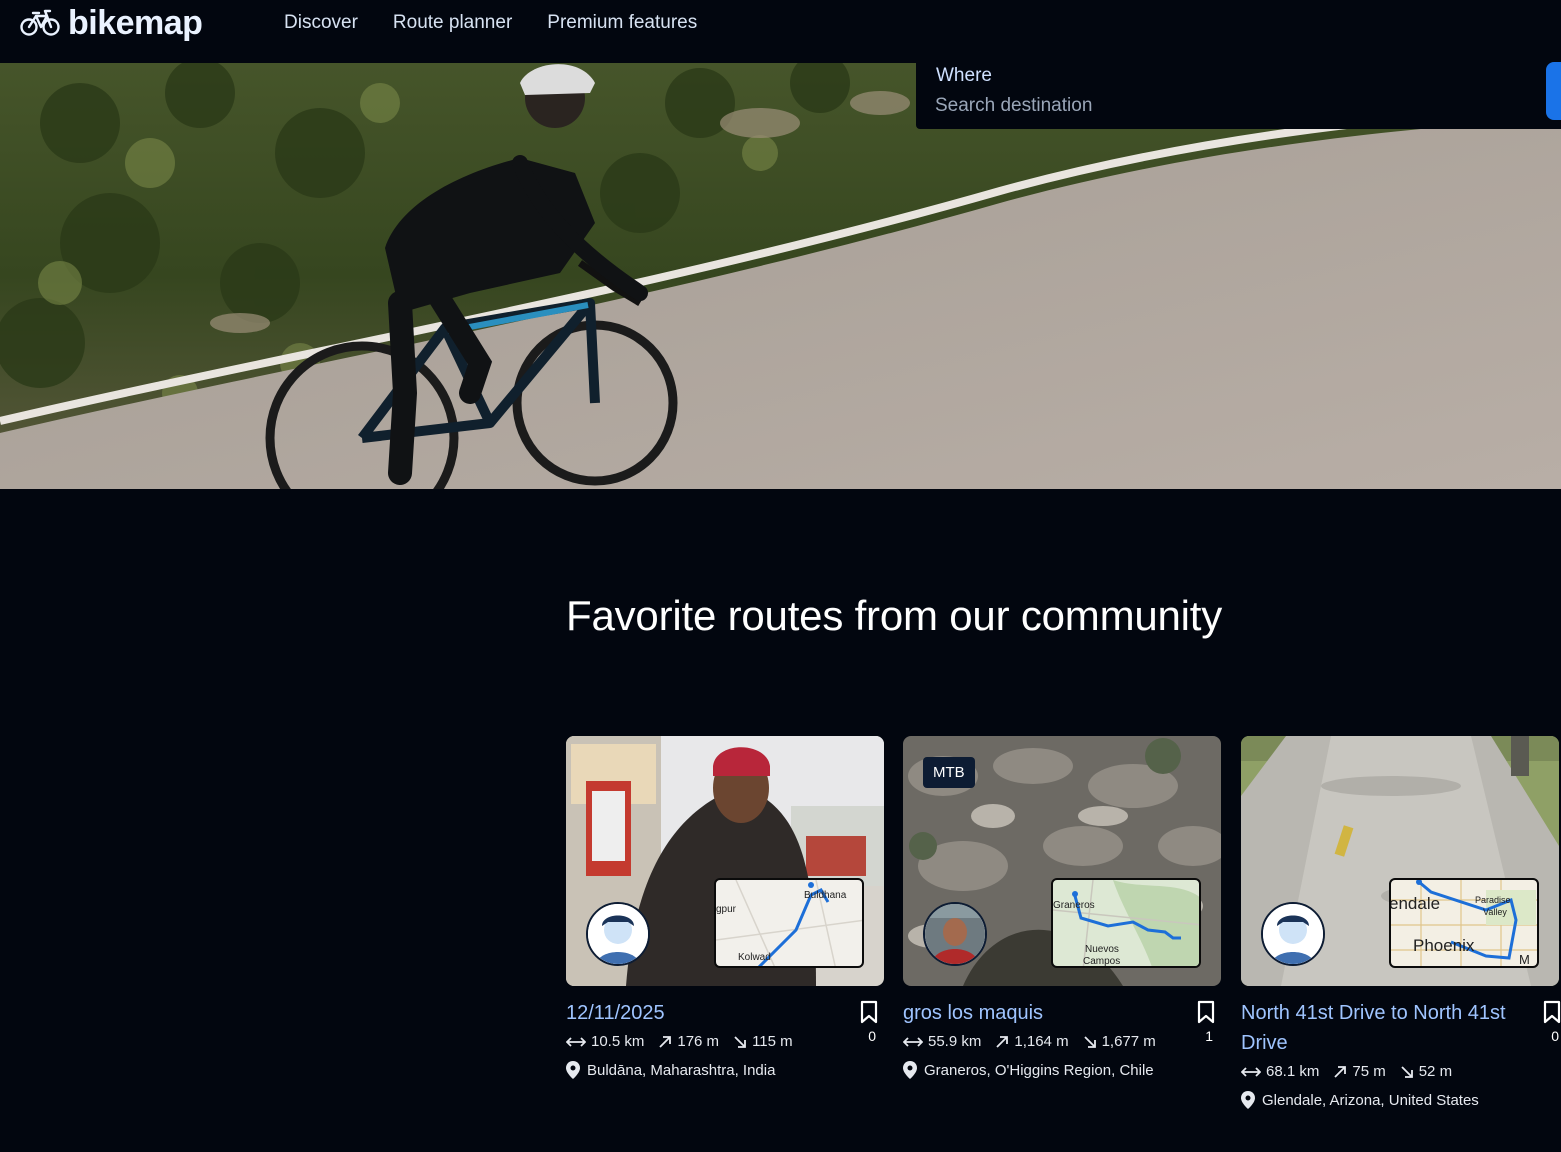 This screenshot has height=1152, width=1561. I want to click on distance-stat: 10.5 km, so click(605, 1041).